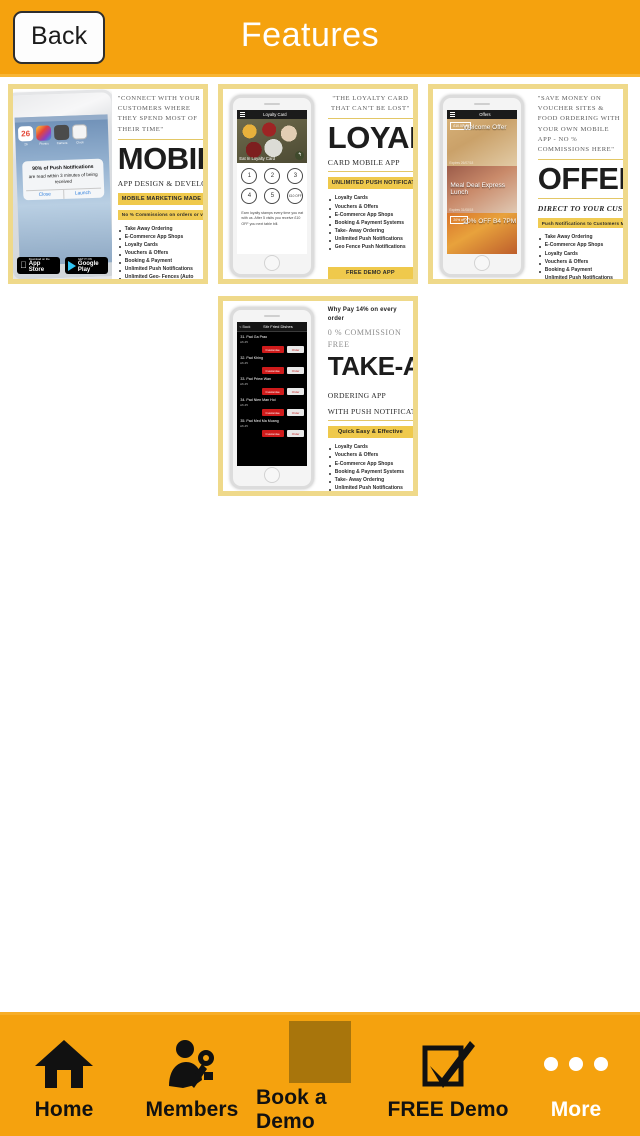 Image resolution: width=640 pixels, height=1136 pixels. I want to click on menu-item-name: 35. Pad Med Ma Muang, so click(259, 421).